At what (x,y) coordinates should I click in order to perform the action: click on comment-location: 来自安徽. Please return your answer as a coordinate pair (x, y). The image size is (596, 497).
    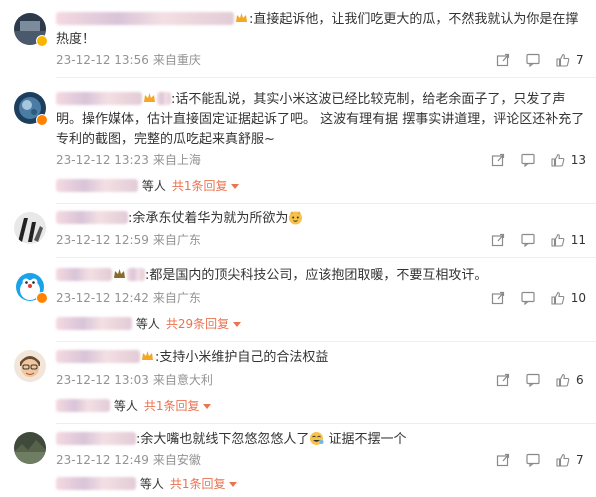
    Looking at the image, I should click on (176, 460).